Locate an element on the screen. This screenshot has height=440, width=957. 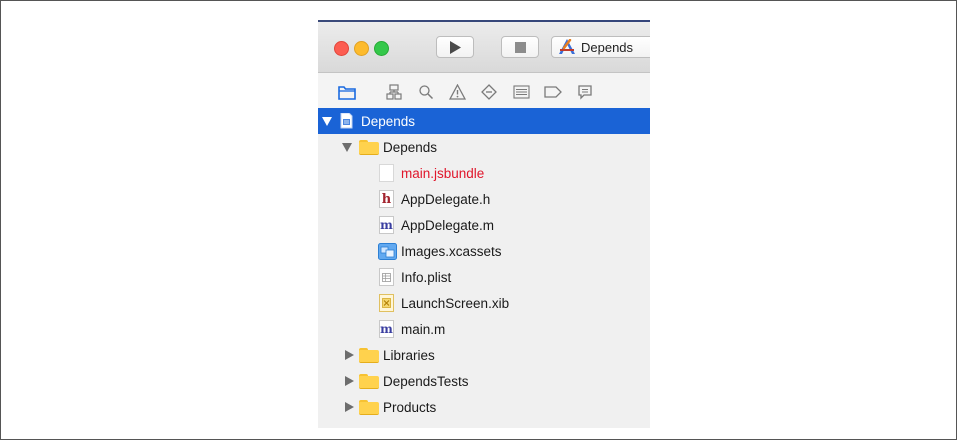
tree-row-project: Depends is located at coordinates (484, 121).